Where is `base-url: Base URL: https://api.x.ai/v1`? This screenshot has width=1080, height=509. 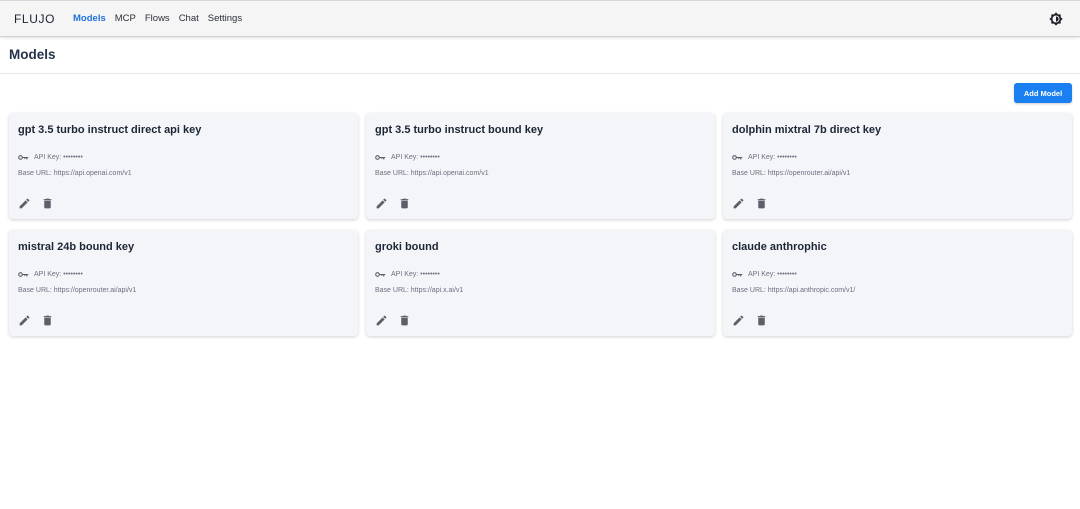
base-url: Base URL: https://api.x.ai/v1 is located at coordinates (419, 290).